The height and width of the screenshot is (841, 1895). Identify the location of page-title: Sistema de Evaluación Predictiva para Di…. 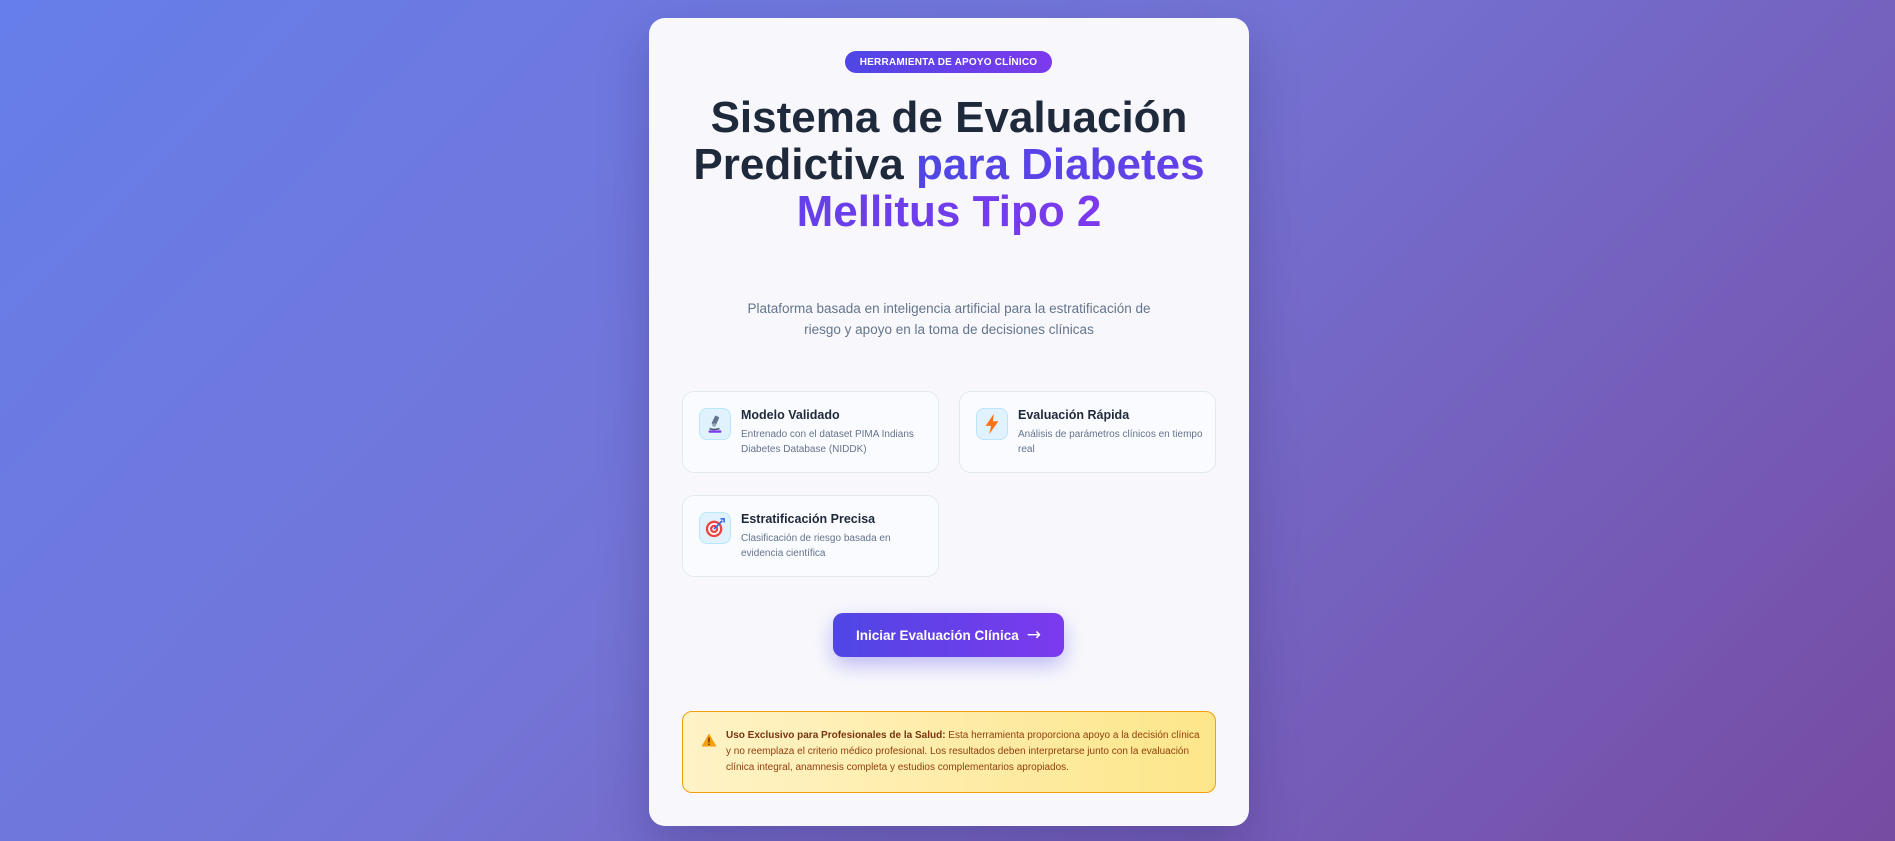
(949, 164).